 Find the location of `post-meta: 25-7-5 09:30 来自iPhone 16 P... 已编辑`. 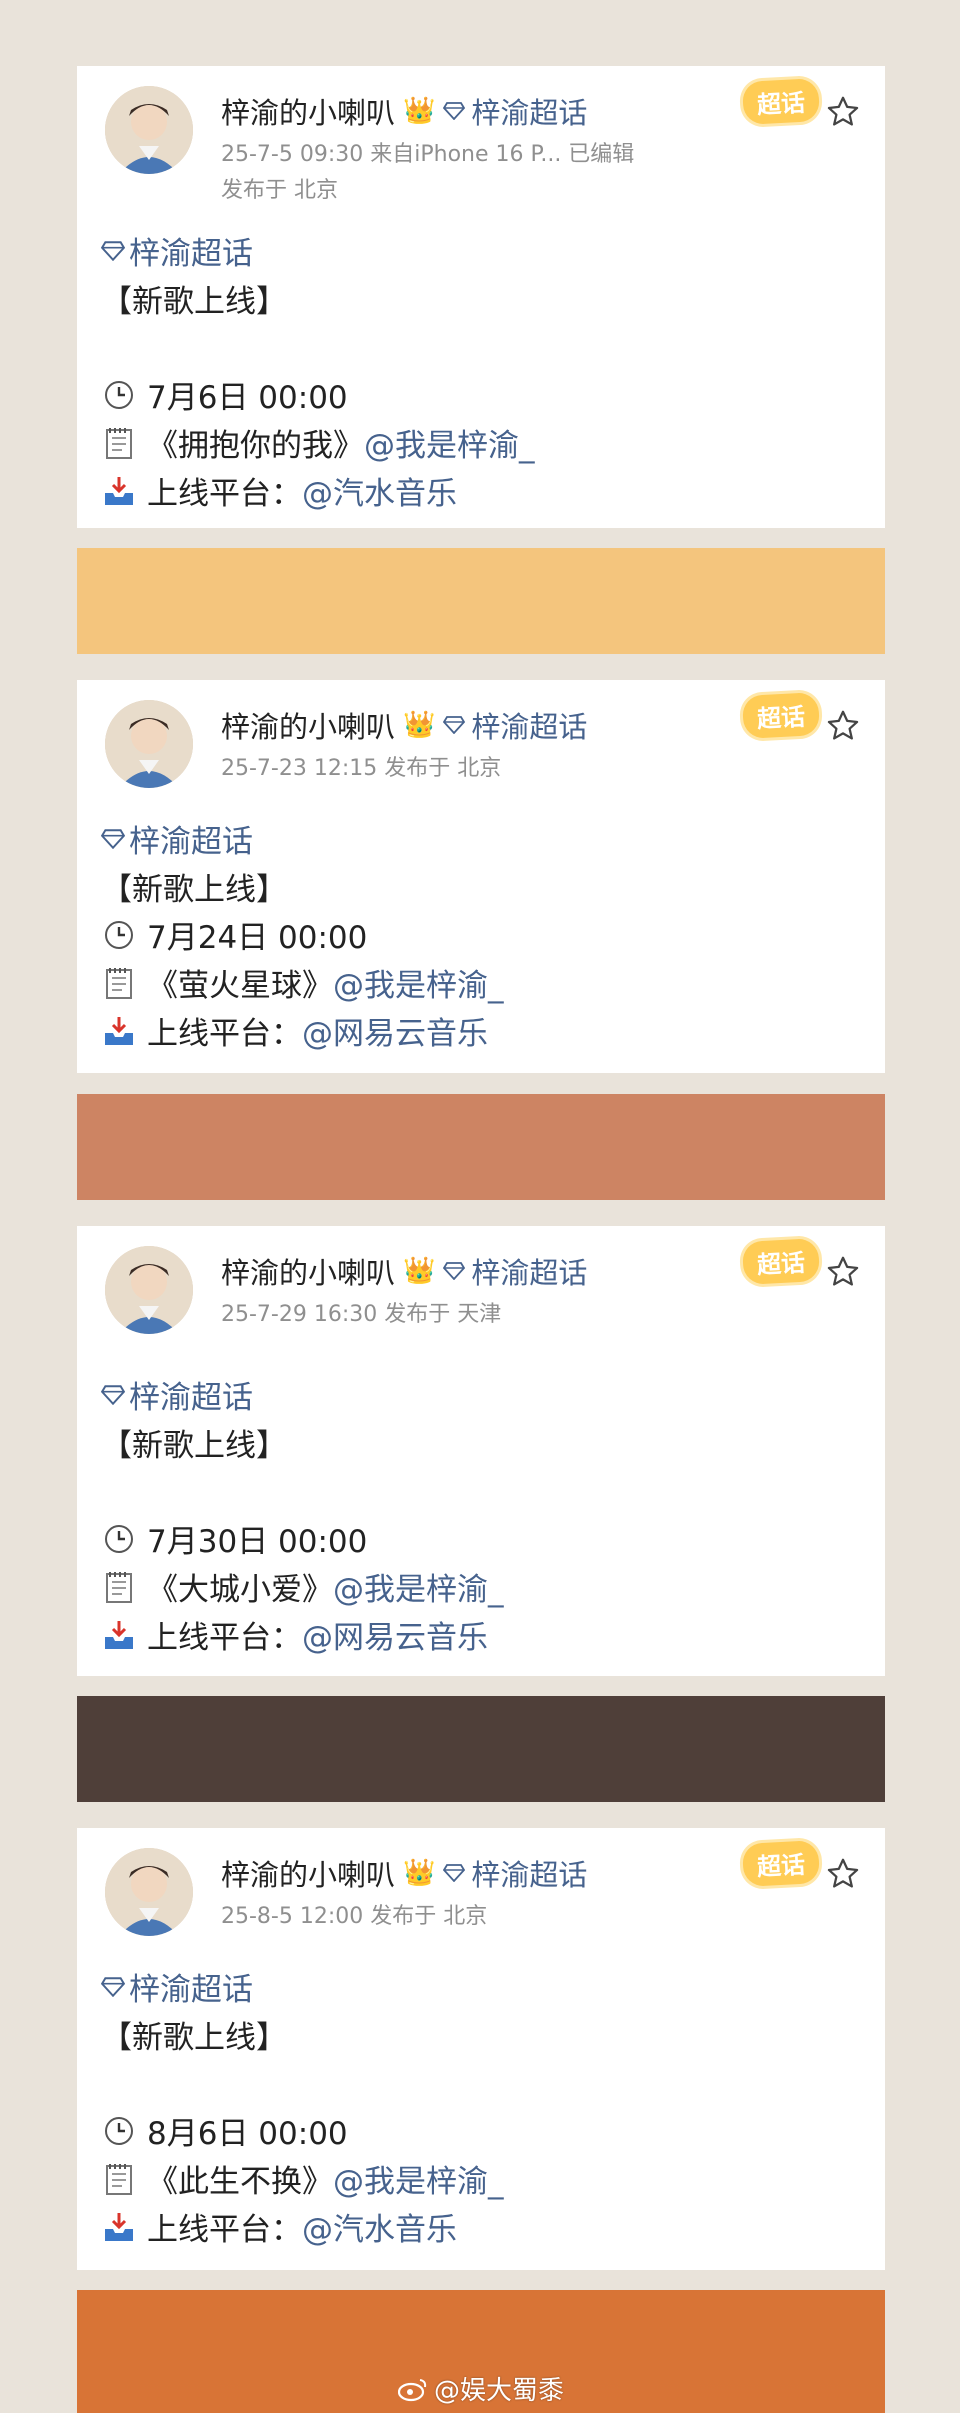

post-meta: 25-7-5 09:30 来自iPhone 16 P... 已编辑 is located at coordinates (428, 154).